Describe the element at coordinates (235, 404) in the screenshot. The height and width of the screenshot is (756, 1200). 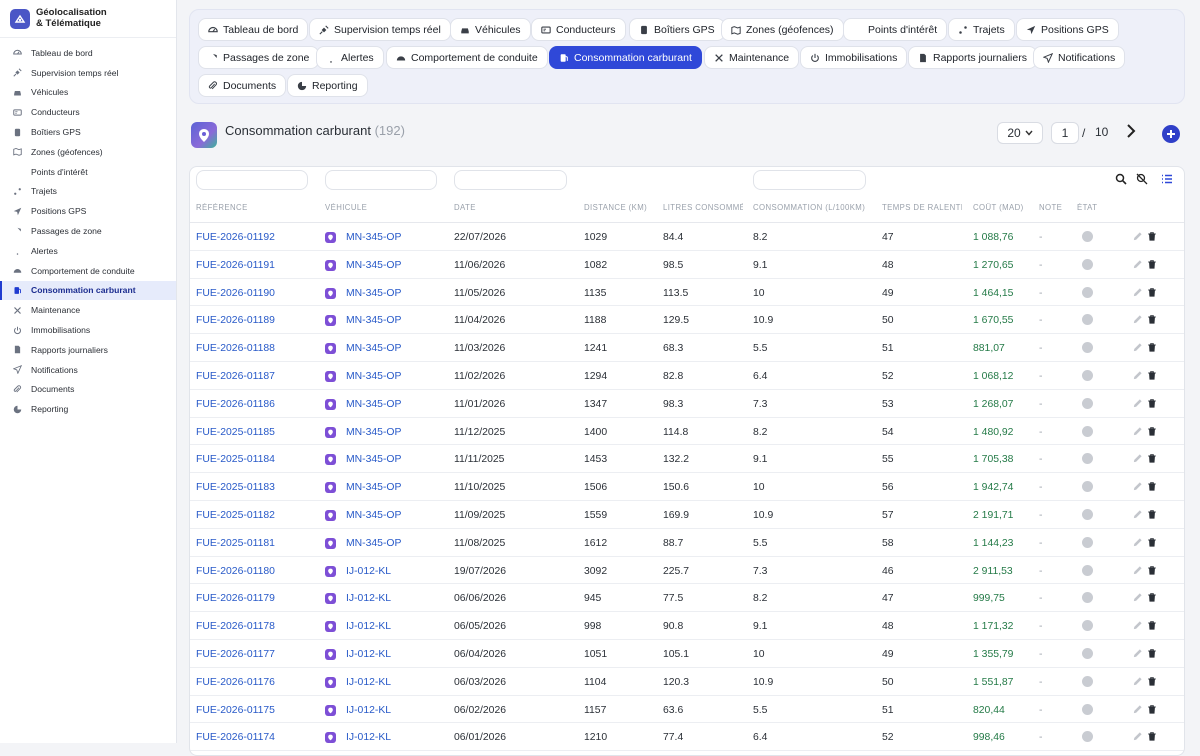
I see `reference-link: FUE-2026-01186` at that location.